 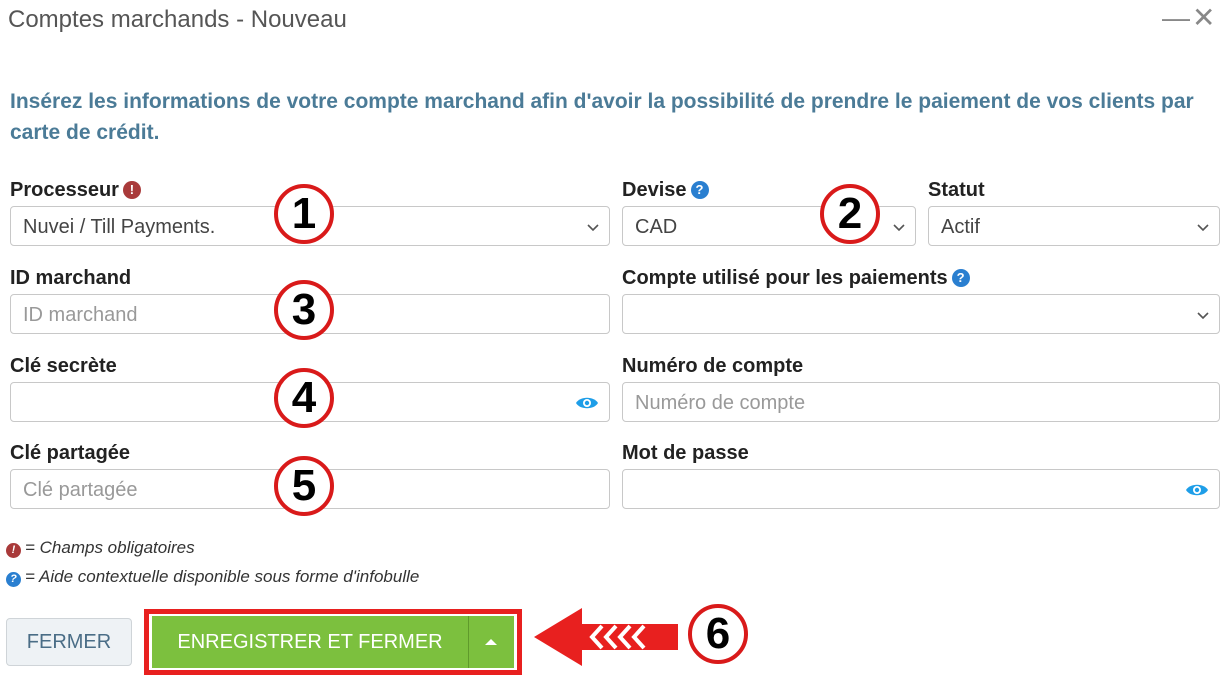 I want to click on annotation-badge-5: 5, so click(x=304, y=486).